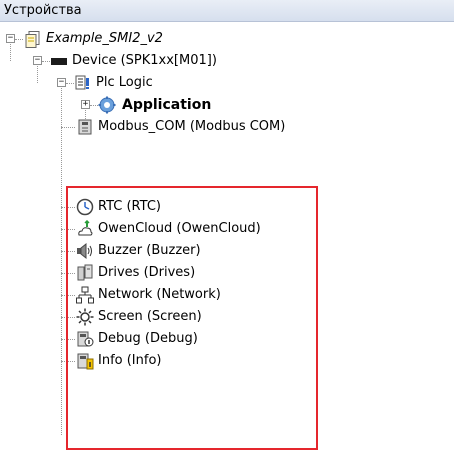 This screenshot has width=454, height=463. What do you see at coordinates (32, 39) in the screenshot?
I see `project-icon` at bounding box center [32, 39].